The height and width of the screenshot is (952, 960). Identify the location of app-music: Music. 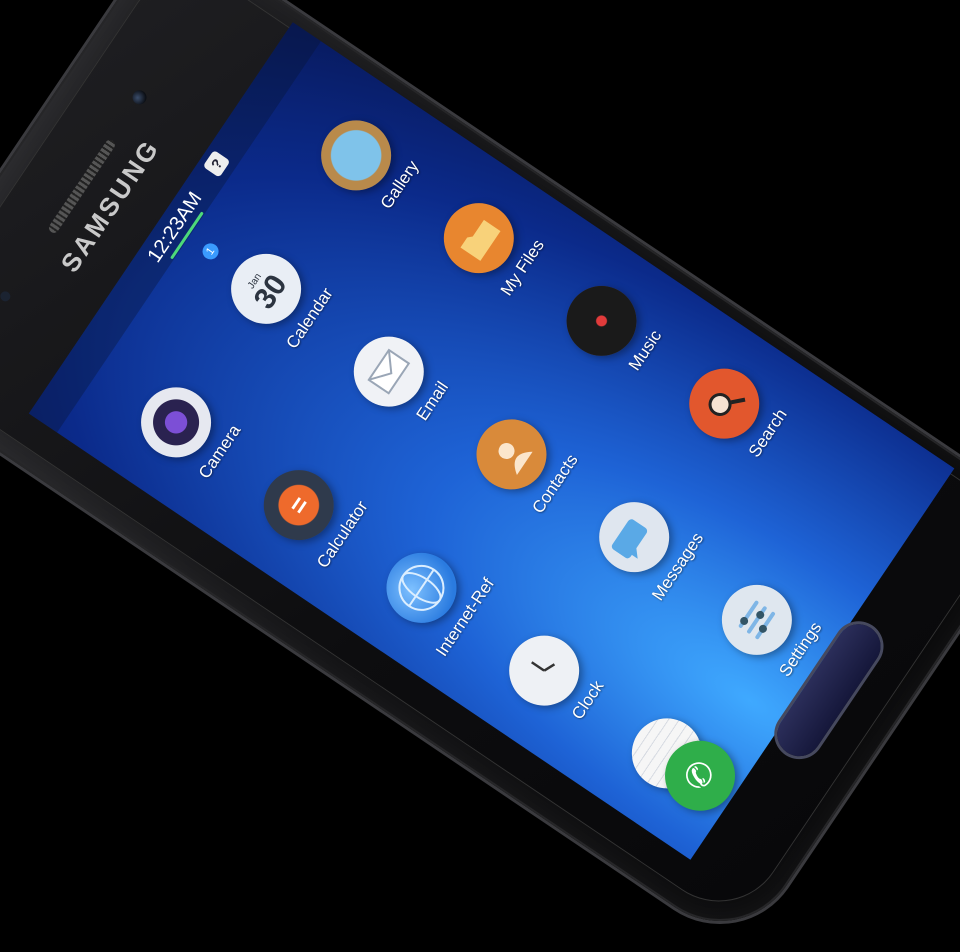
(613, 329).